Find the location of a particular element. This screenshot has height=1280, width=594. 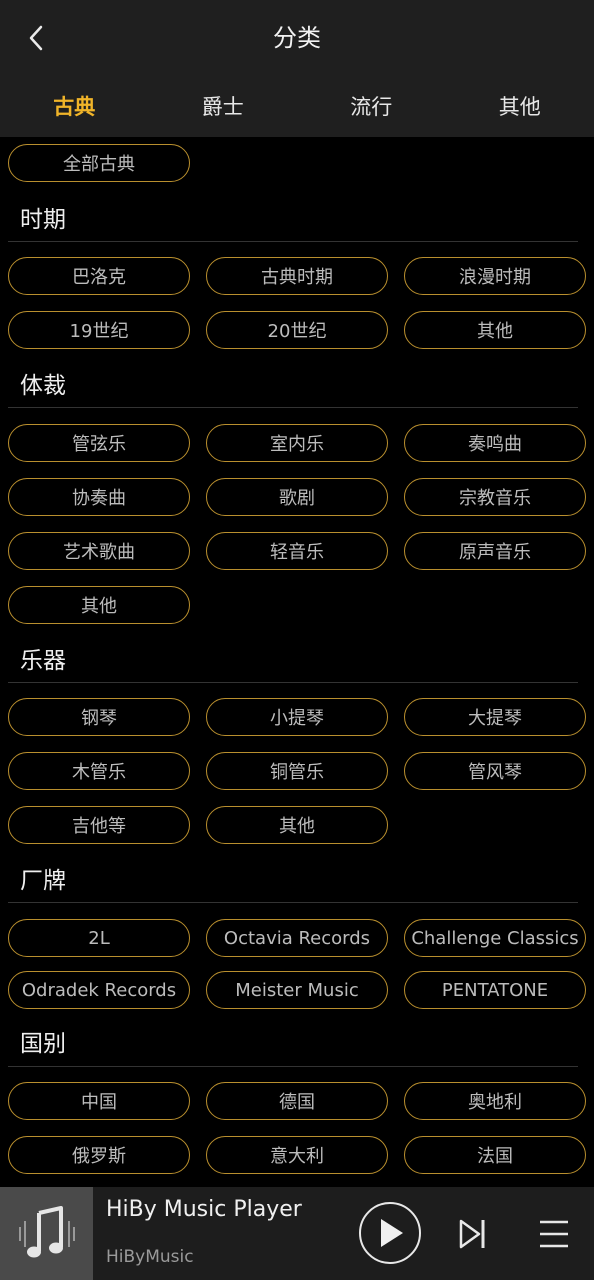

section-title-period: 时期 is located at coordinates (43, 220).